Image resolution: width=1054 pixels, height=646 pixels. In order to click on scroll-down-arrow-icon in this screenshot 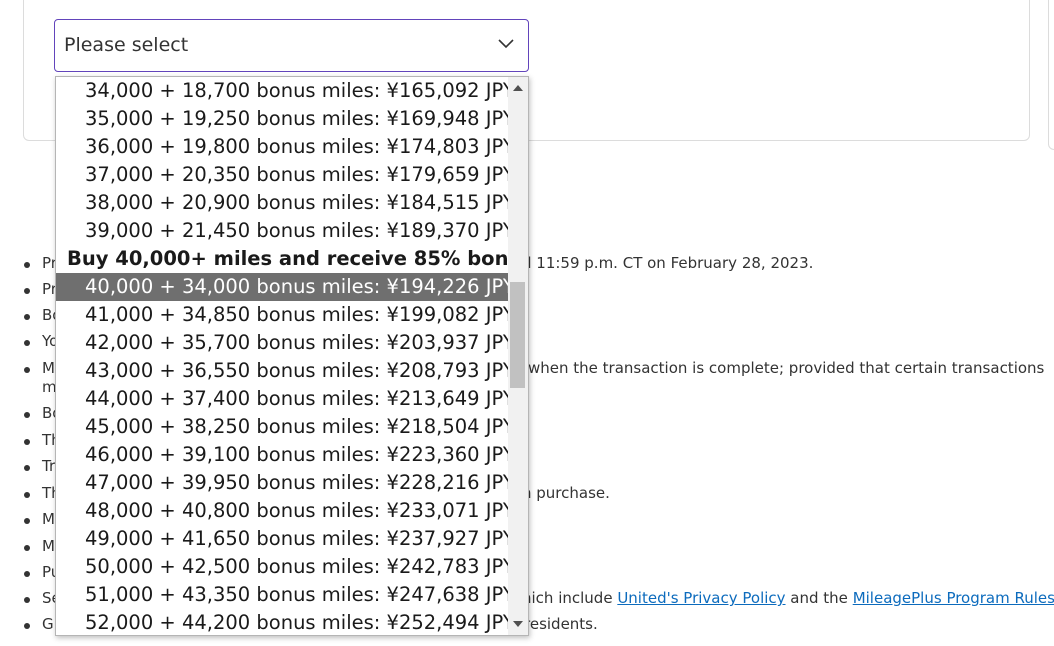, I will do `click(518, 624)`.